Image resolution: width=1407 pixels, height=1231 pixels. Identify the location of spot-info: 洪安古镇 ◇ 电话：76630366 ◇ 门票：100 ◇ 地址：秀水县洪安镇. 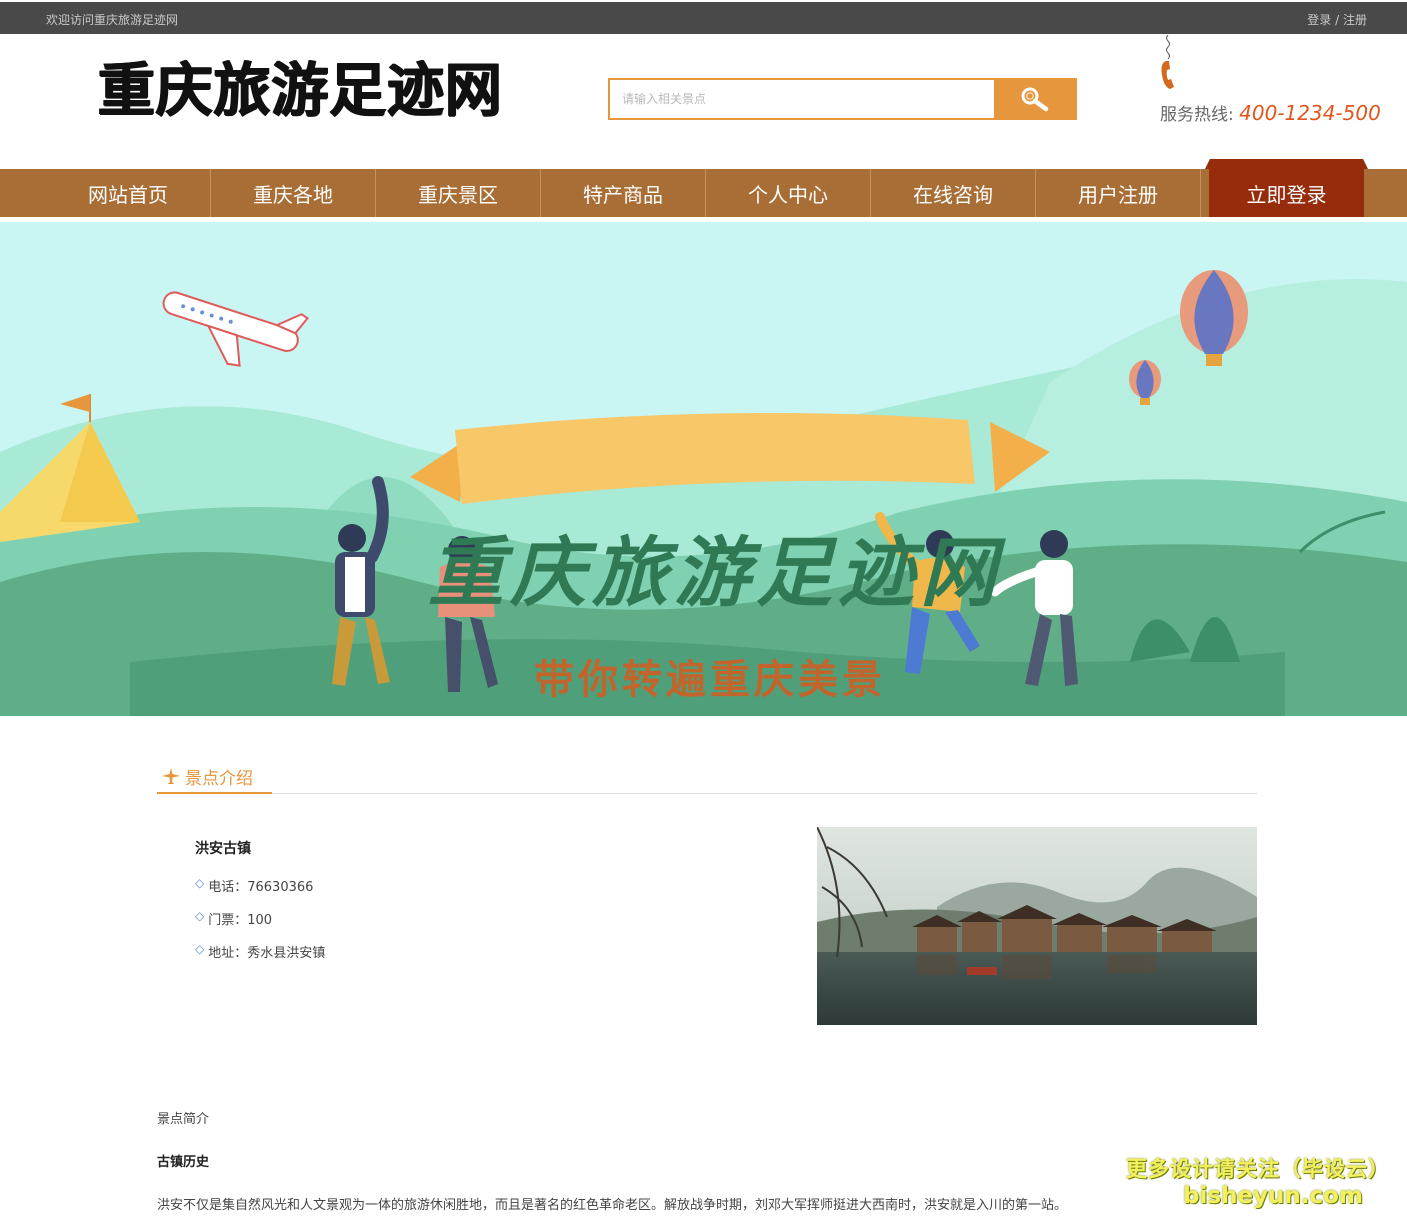
(260, 906).